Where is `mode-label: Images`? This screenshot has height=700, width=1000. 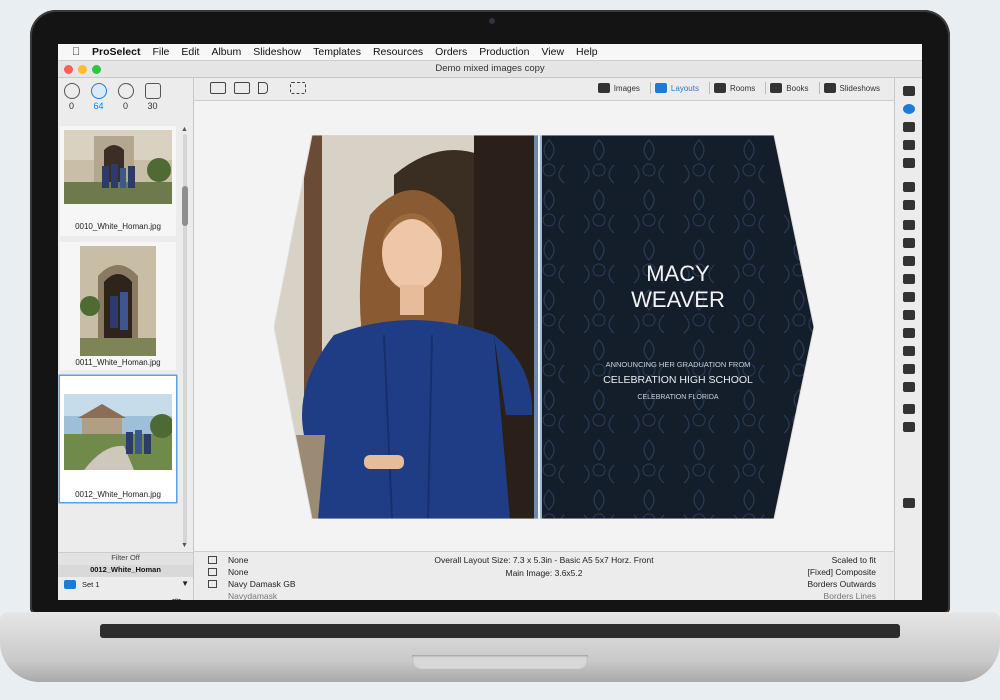 mode-label: Images is located at coordinates (626, 88).